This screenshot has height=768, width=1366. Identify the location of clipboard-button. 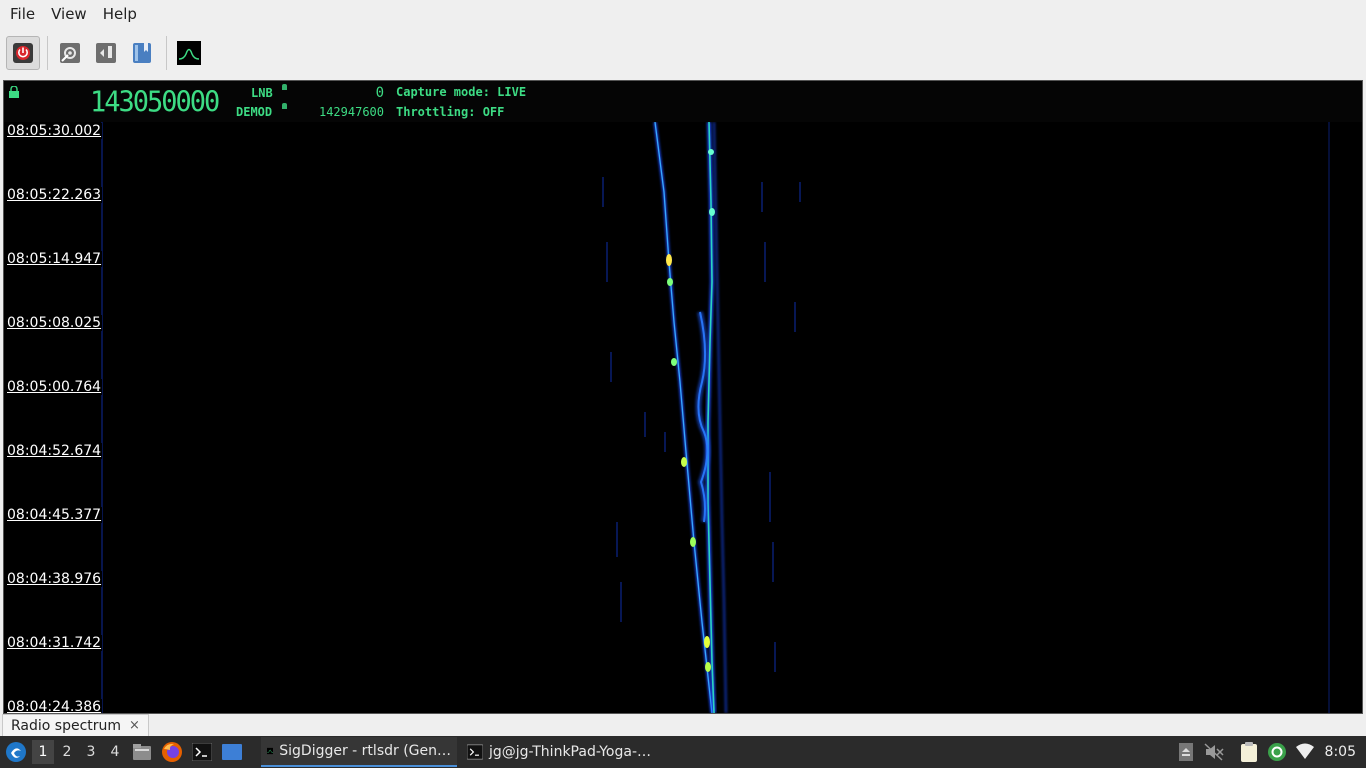
(1249, 752).